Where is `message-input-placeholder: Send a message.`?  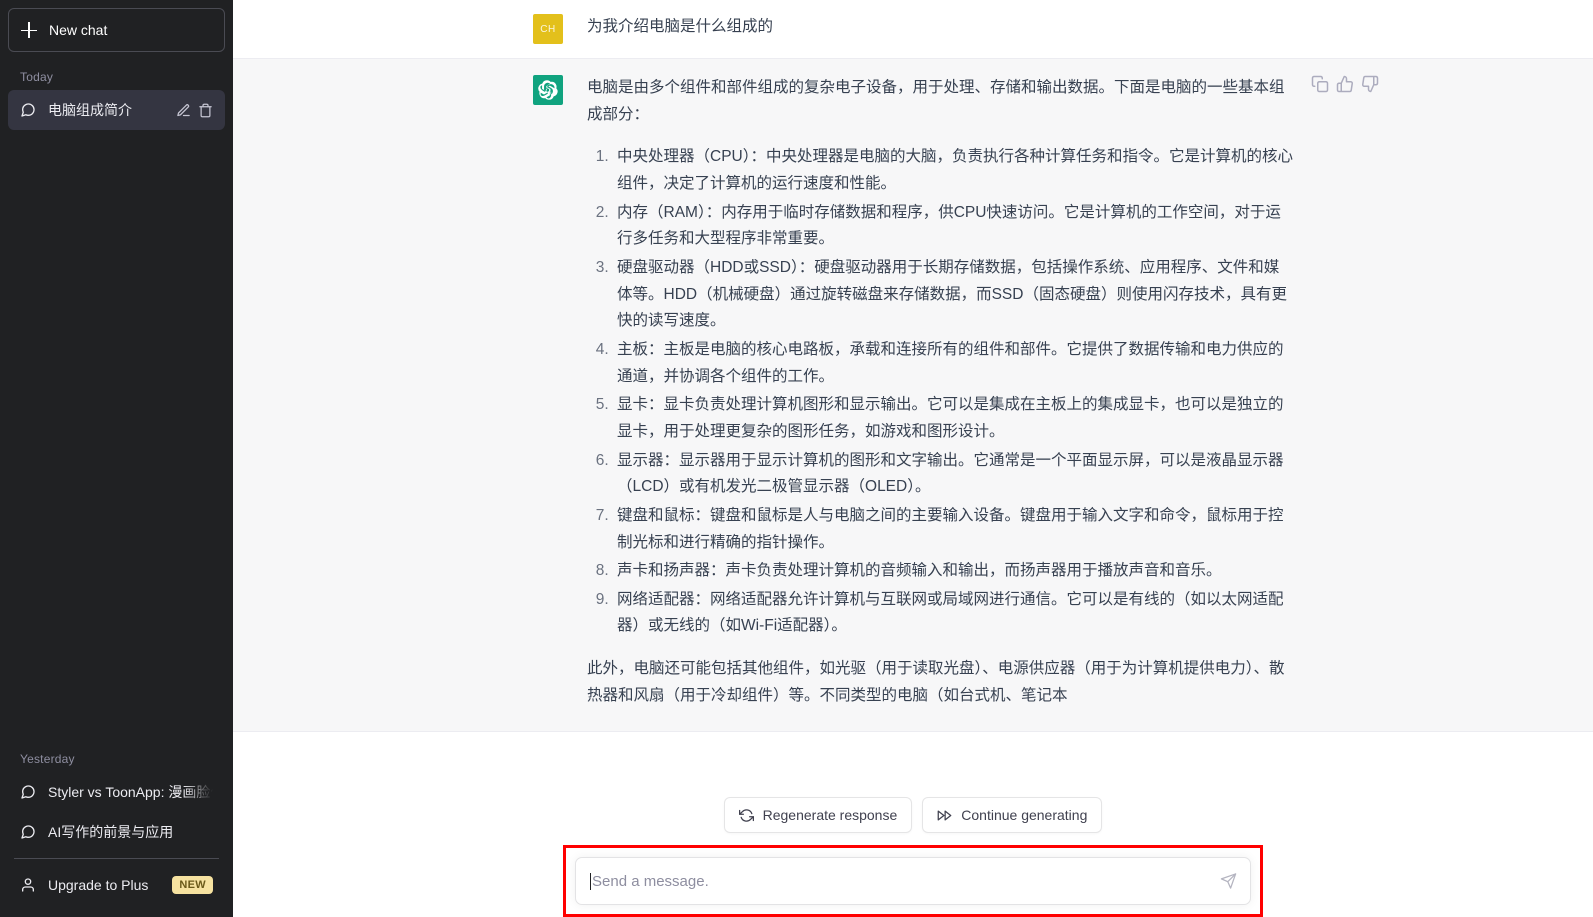 message-input-placeholder: Send a message. is located at coordinates (650, 881).